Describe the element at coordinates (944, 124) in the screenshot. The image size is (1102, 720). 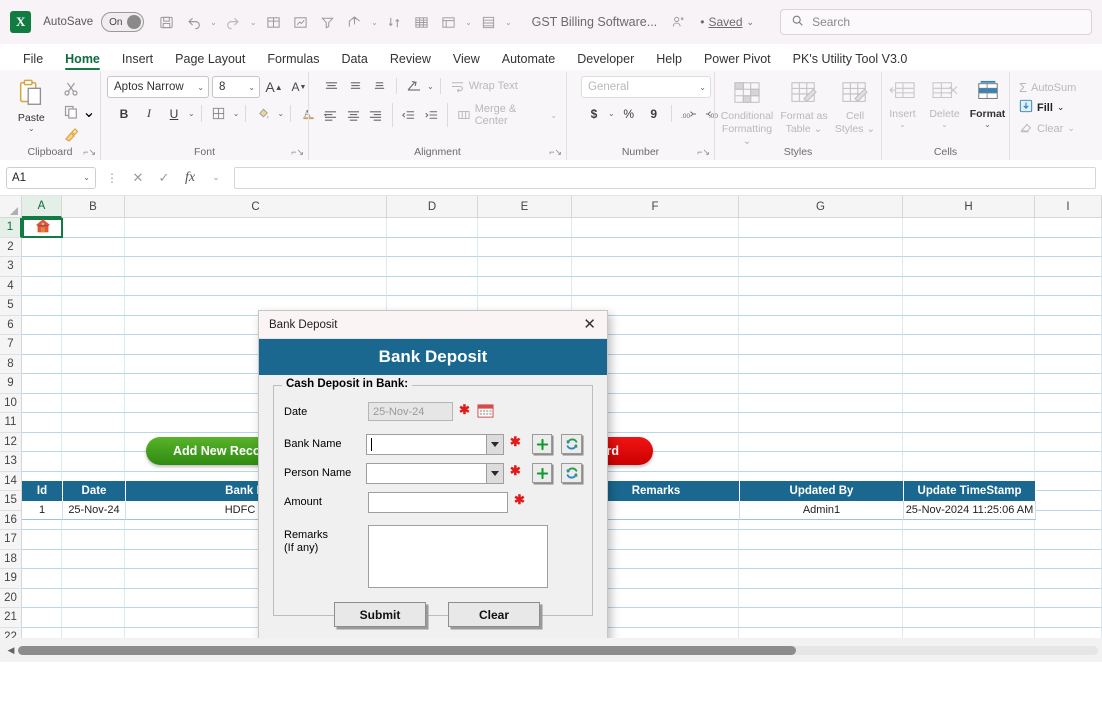
I see `delete-cells-chevron-down-icon: ⌄` at that location.